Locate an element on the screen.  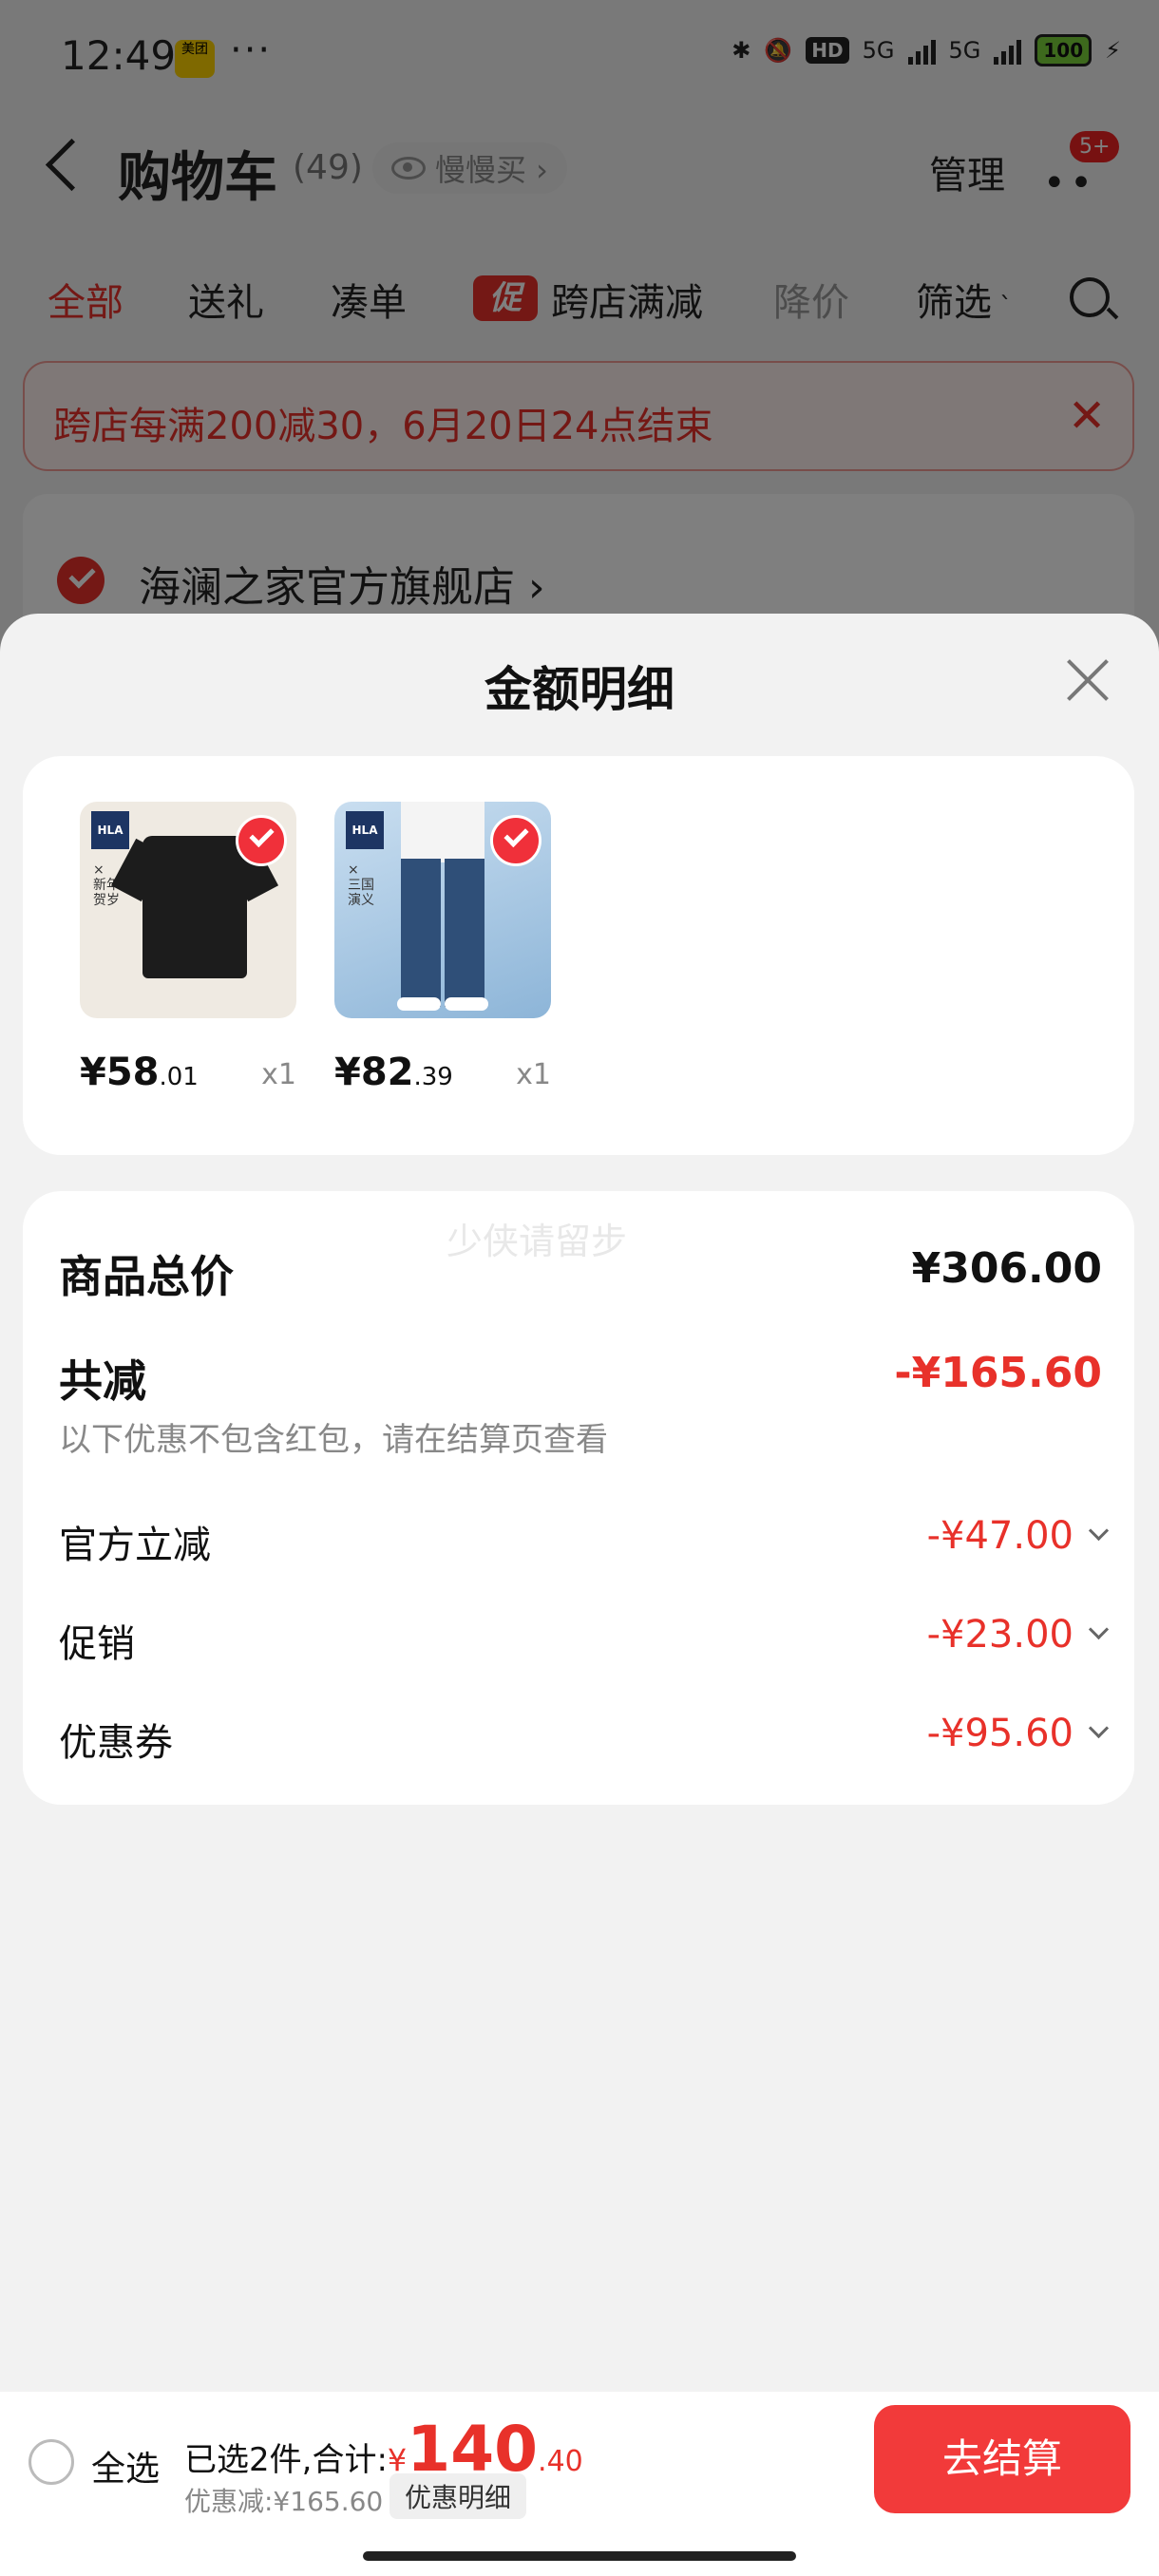
black-polo-shirt-icon is located at coordinates (194, 907).